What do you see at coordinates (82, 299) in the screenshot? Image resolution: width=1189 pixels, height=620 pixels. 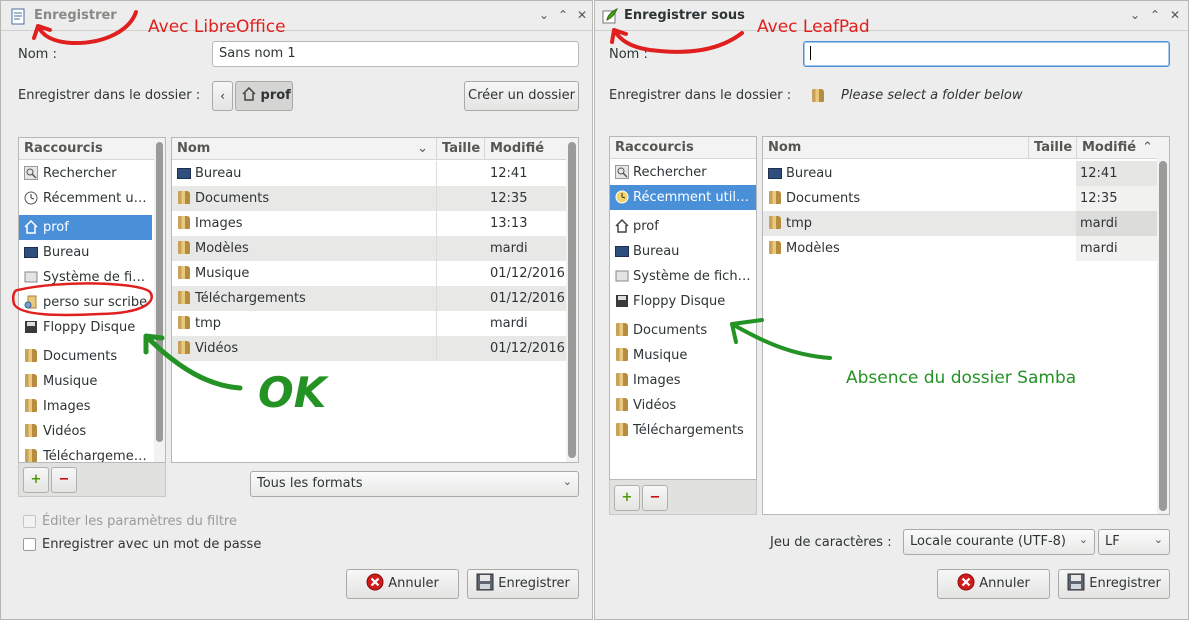 I see `red-circle-highlight` at bounding box center [82, 299].